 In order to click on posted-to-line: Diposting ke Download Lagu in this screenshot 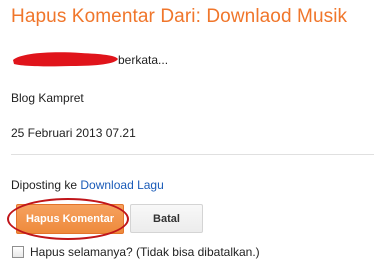, I will do `click(87, 185)`.